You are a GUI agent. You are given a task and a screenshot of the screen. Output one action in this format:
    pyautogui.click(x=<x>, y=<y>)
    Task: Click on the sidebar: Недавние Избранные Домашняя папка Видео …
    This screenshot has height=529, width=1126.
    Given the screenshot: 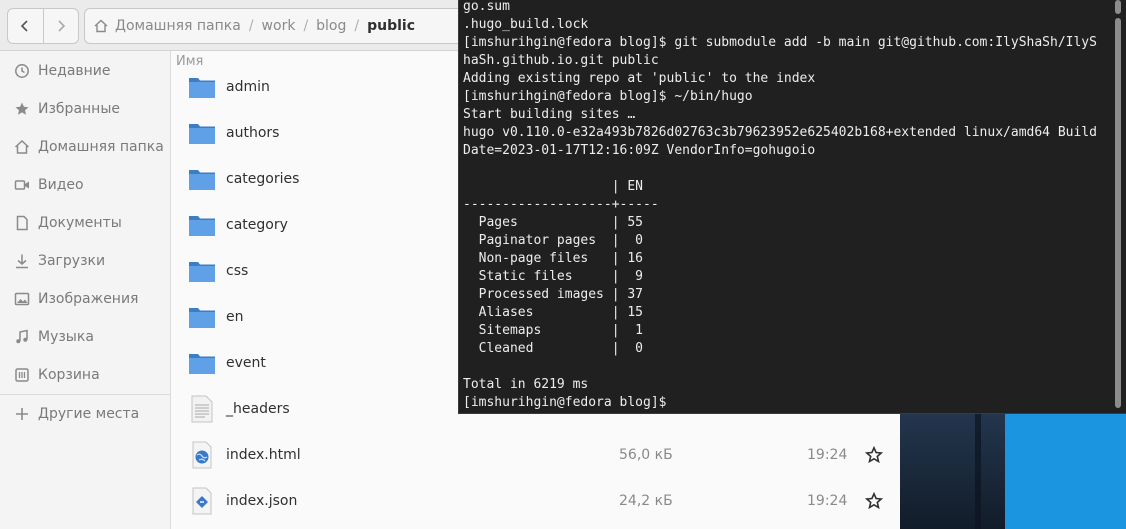 What is the action you would take?
    pyautogui.click(x=85, y=290)
    